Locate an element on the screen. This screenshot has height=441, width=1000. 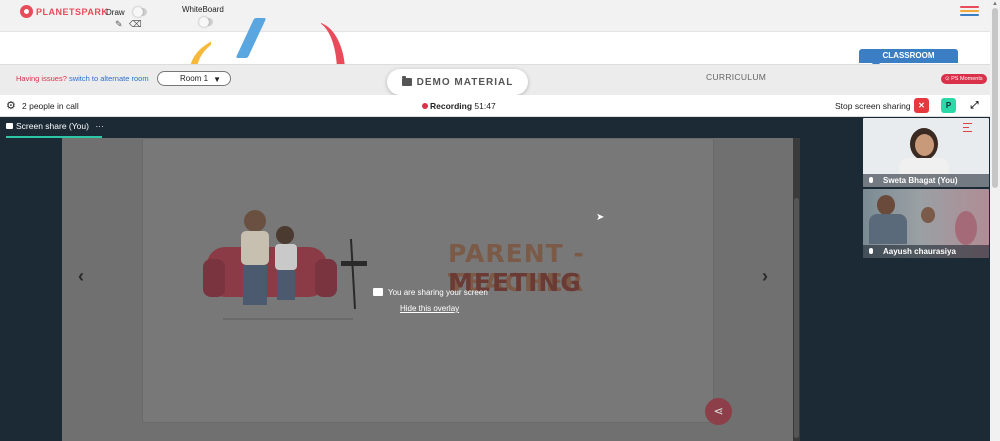
ps-moments-label: PS Moments is located at coordinates (967, 79).